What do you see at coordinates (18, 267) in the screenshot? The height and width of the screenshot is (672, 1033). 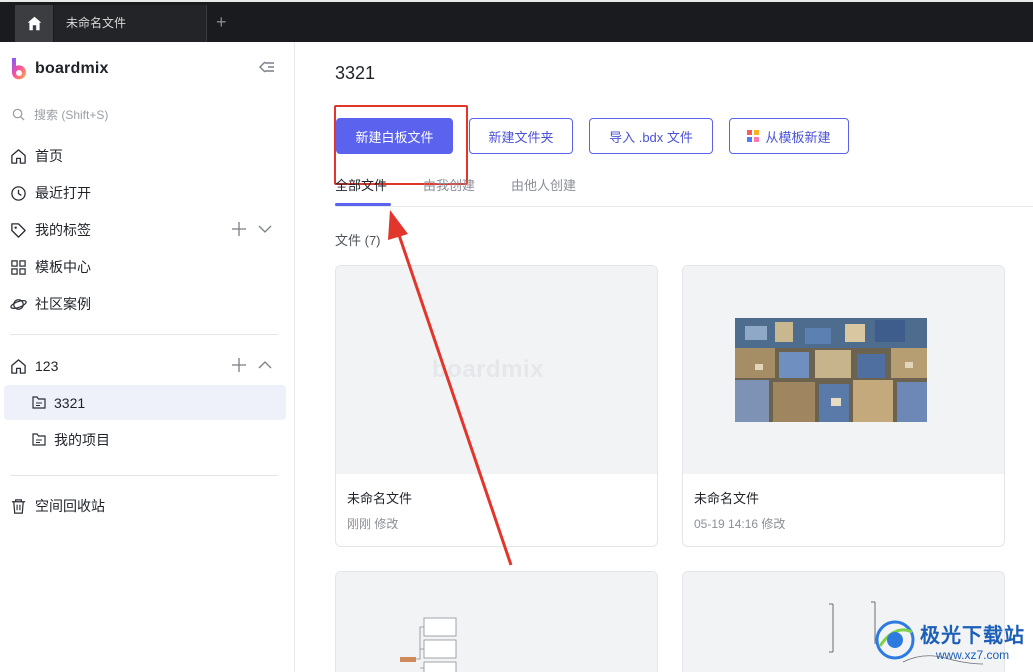 I see `grid-icon` at bounding box center [18, 267].